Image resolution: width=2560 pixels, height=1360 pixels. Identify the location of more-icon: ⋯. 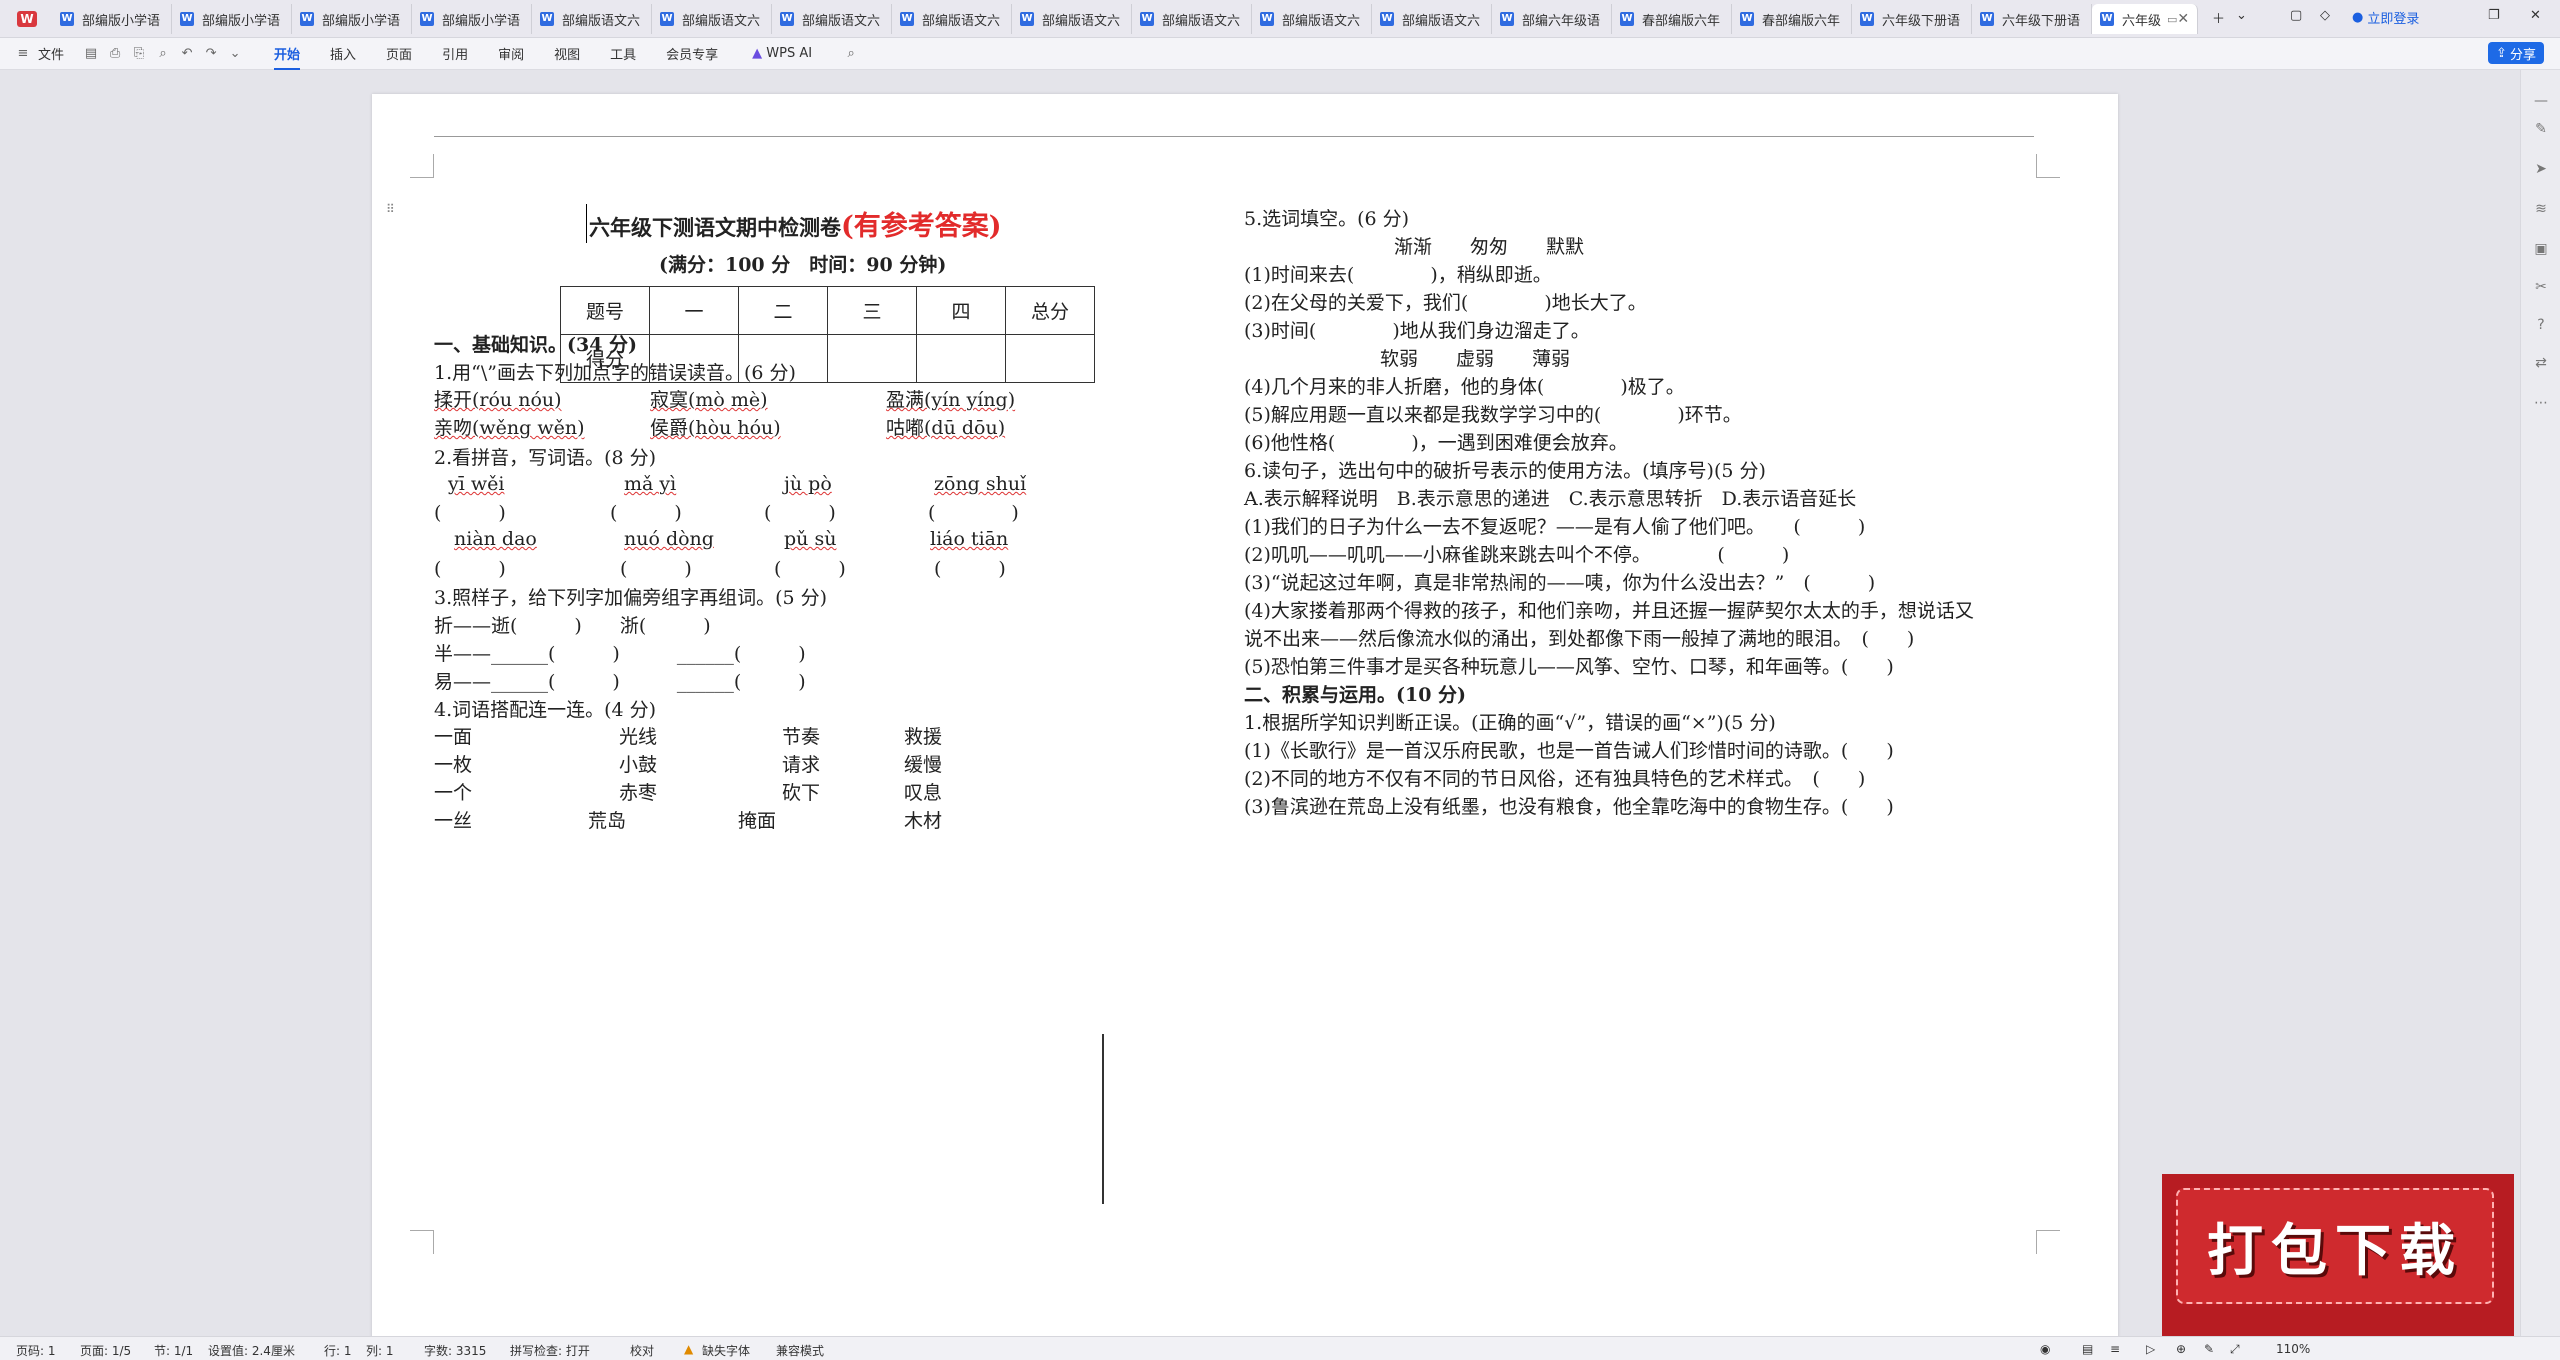
(2541, 403).